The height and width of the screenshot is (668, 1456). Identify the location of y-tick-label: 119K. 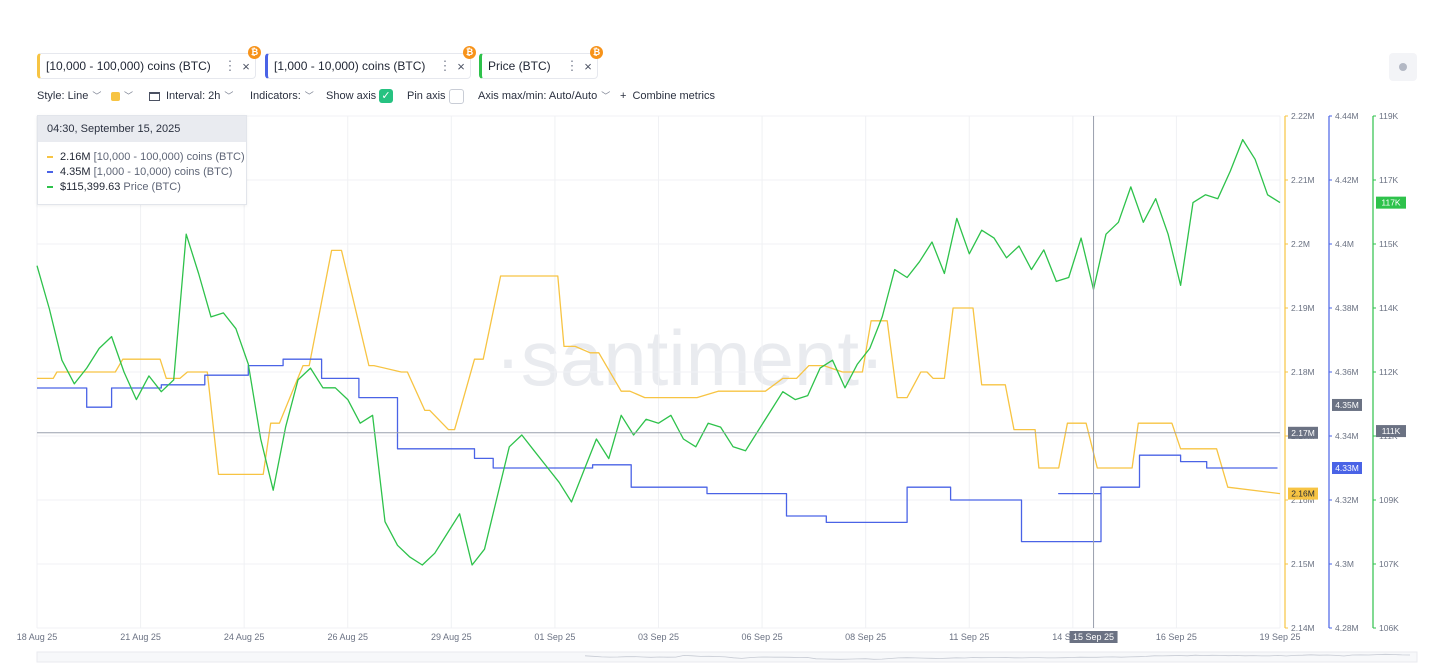
(1389, 116).